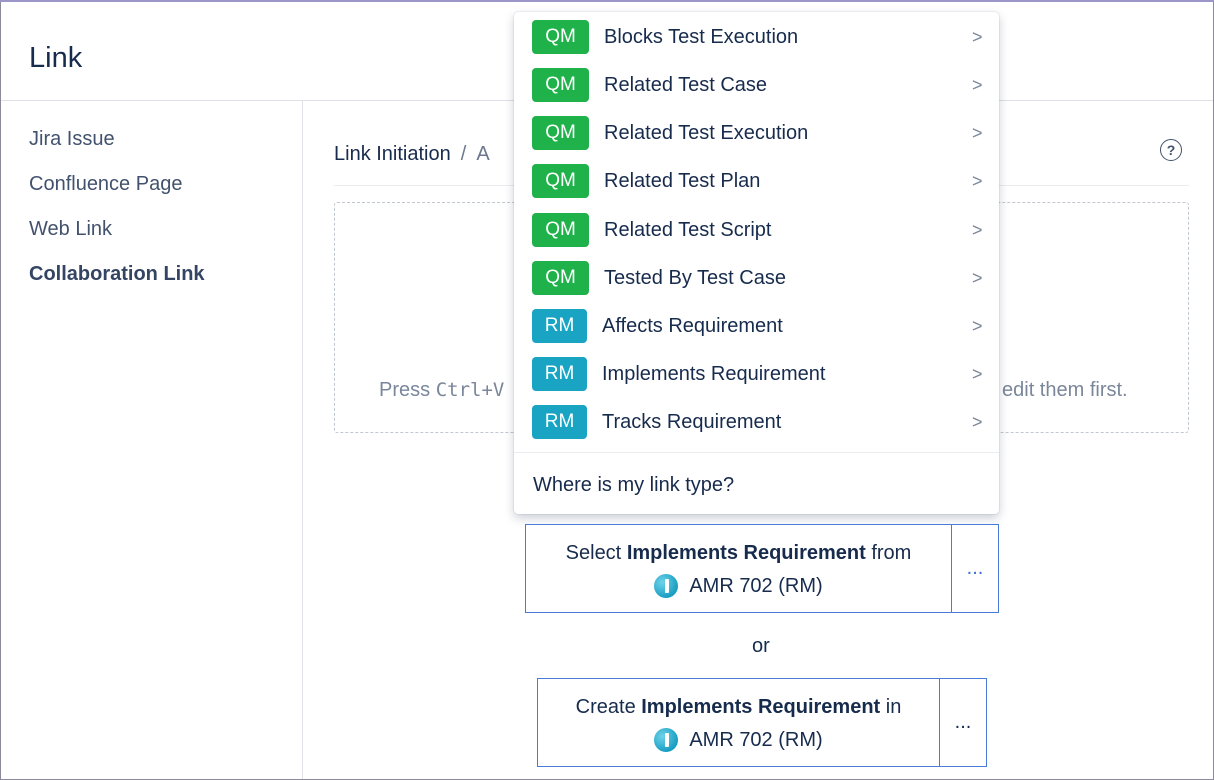 The height and width of the screenshot is (780, 1214). I want to click on menu-item-label: Related Test Execution, so click(706, 133).